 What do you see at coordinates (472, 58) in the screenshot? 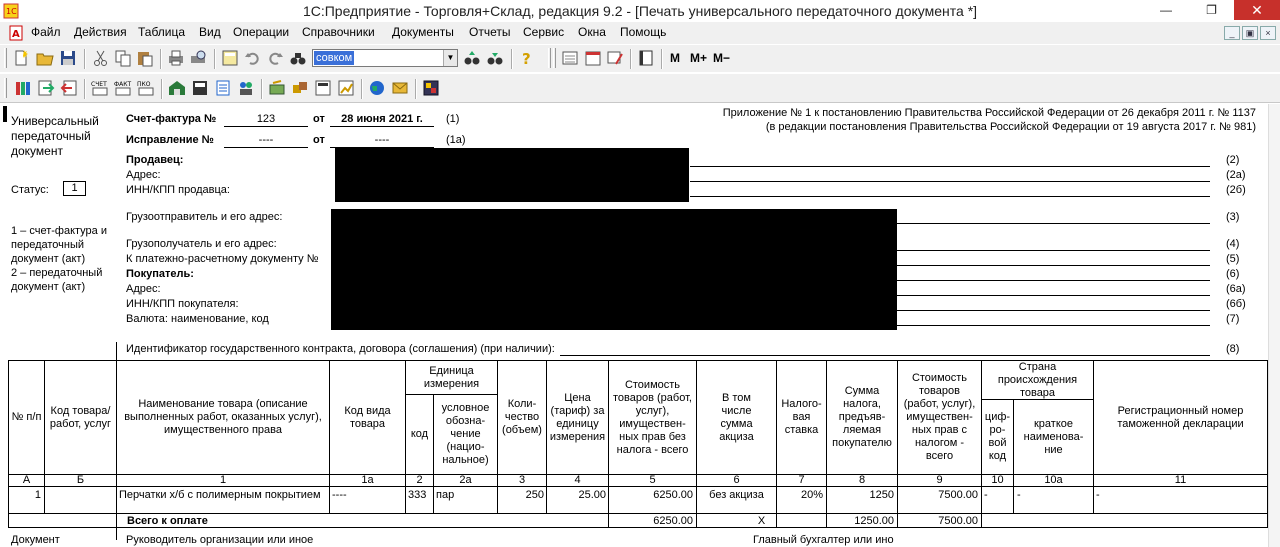
I see `find-next-icon` at bounding box center [472, 58].